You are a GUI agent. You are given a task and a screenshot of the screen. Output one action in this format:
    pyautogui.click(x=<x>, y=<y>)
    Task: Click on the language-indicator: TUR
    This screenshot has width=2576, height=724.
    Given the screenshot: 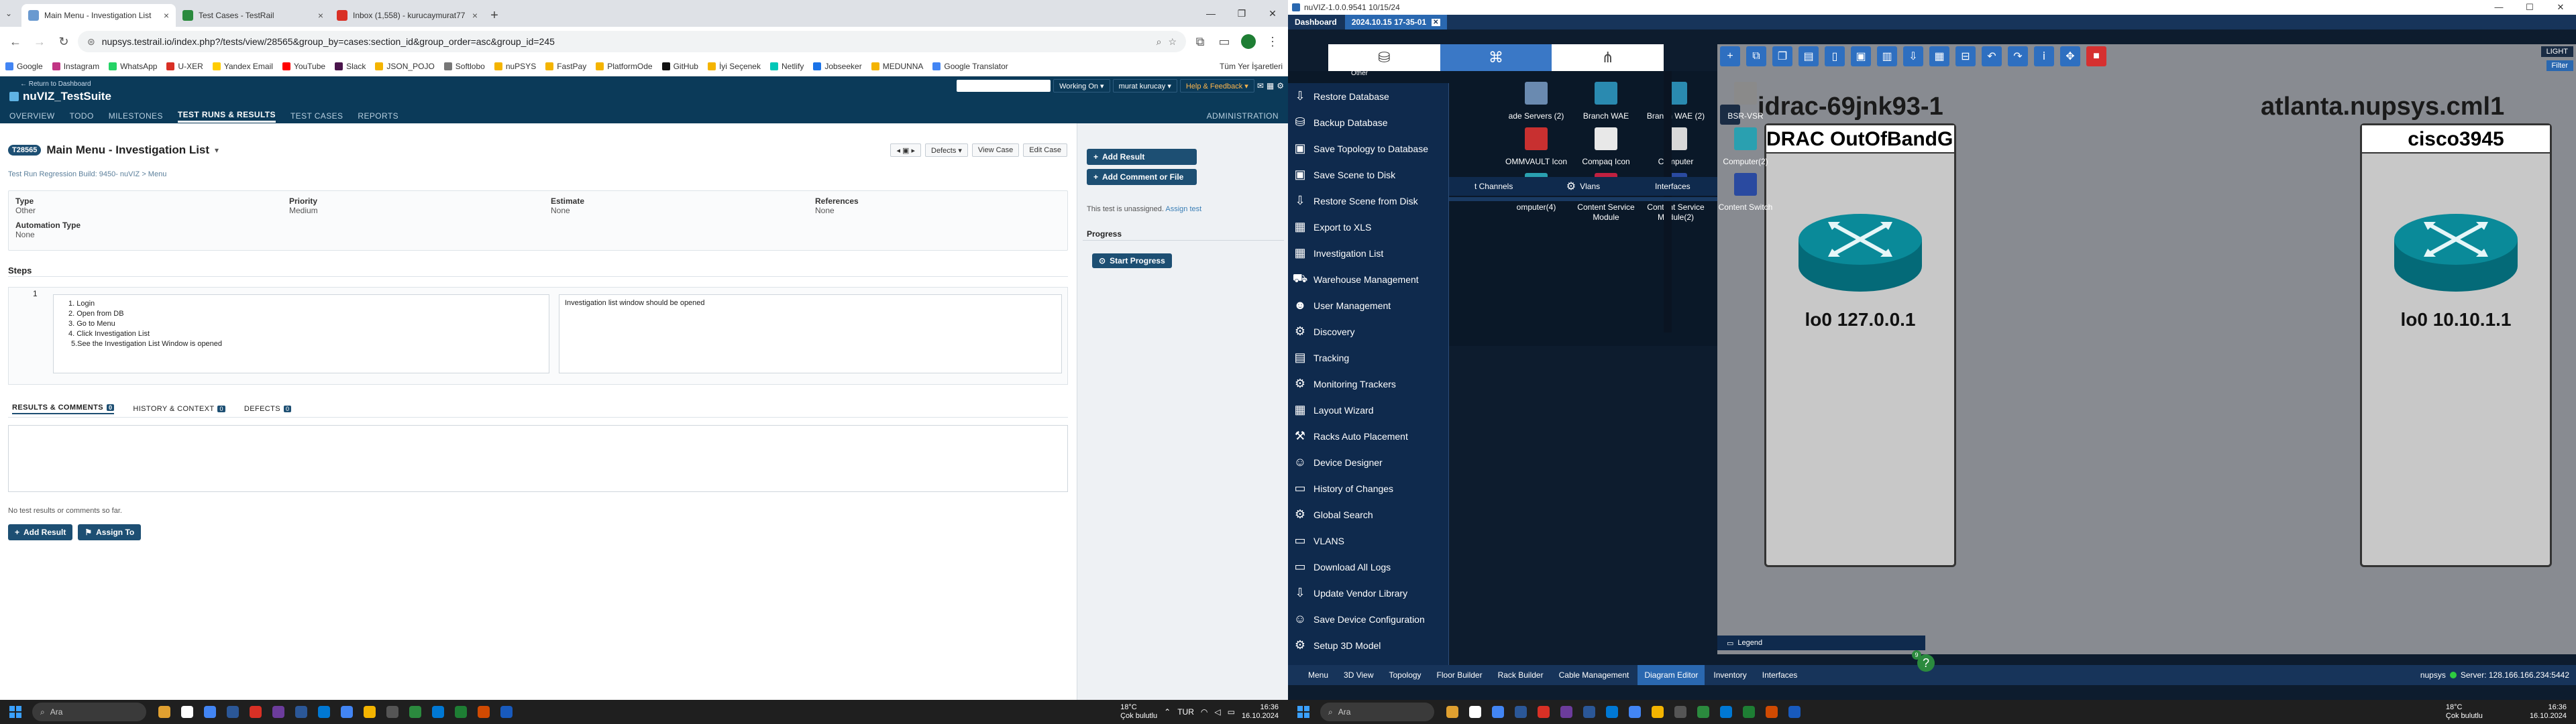 What is the action you would take?
    pyautogui.click(x=1185, y=712)
    